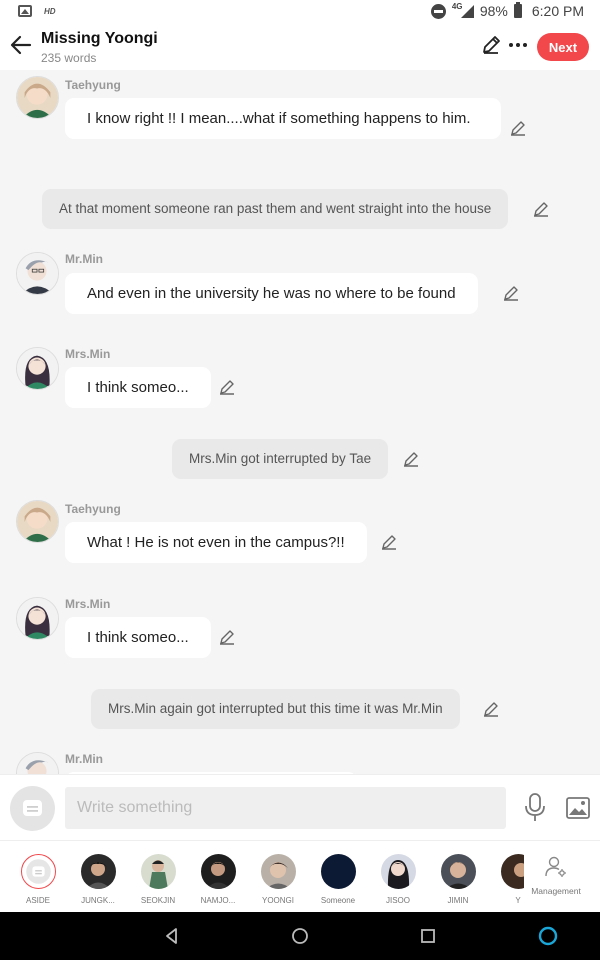 The image size is (600, 960). I want to click on character-jimin: JIMIN, so click(458, 876).